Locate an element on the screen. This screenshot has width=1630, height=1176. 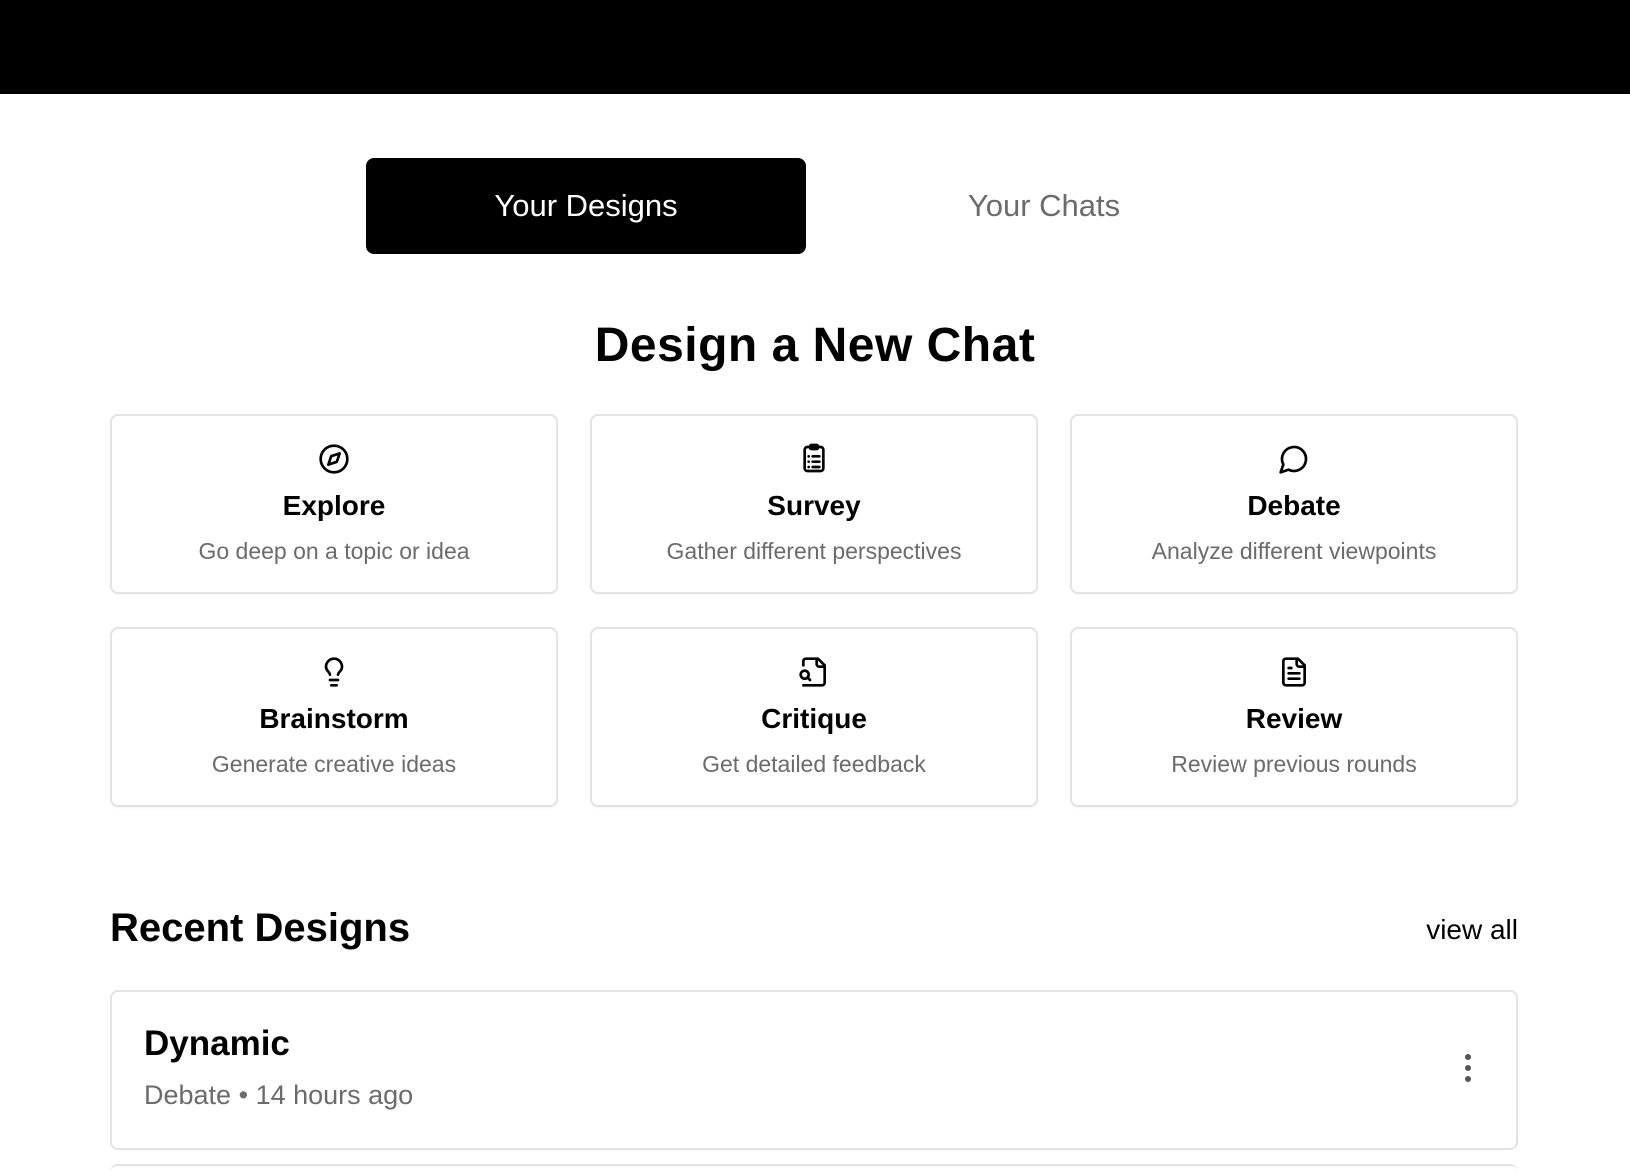
view-tabs: Your Designs Your Chats is located at coordinates (815, 206).